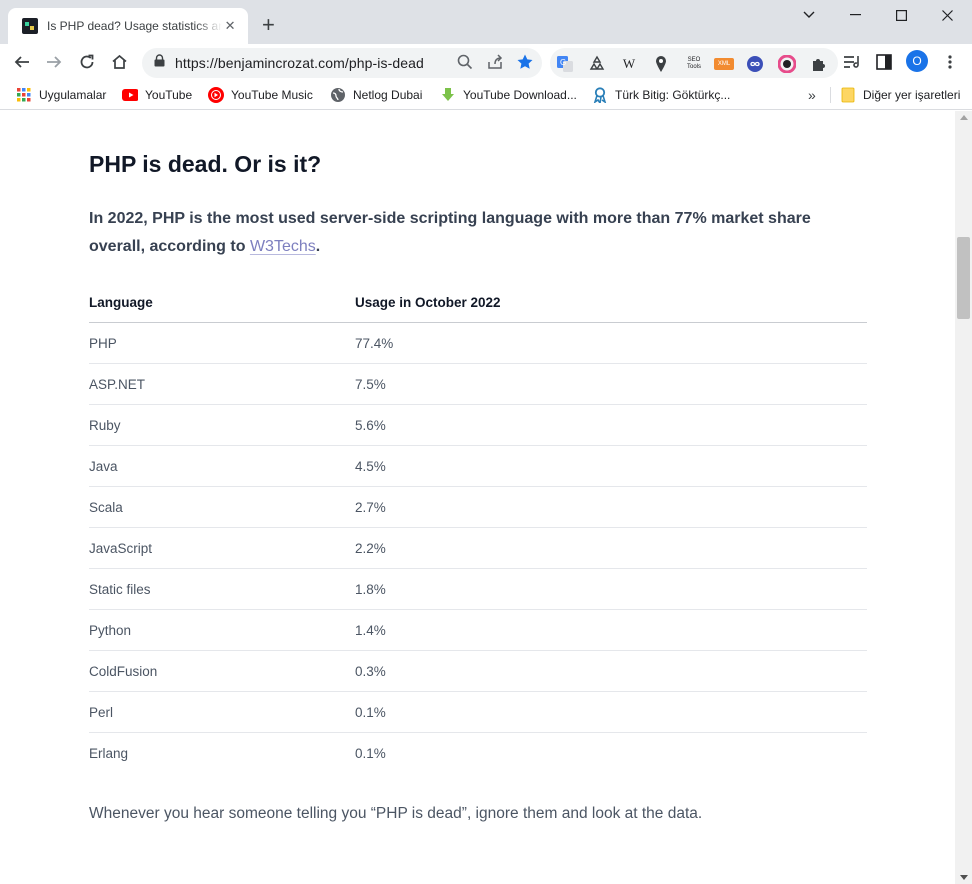 This screenshot has width=972, height=884. I want to click on cell-language: Perl, so click(101, 712).